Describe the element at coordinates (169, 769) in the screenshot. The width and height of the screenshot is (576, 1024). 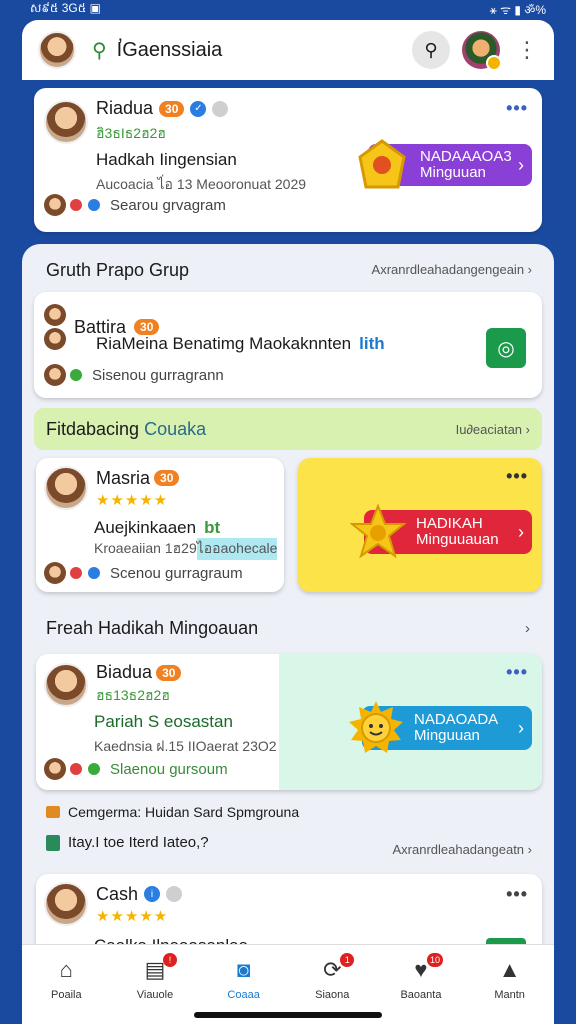
I see `mingguan-card-footer: Slaenou gursoum` at that location.